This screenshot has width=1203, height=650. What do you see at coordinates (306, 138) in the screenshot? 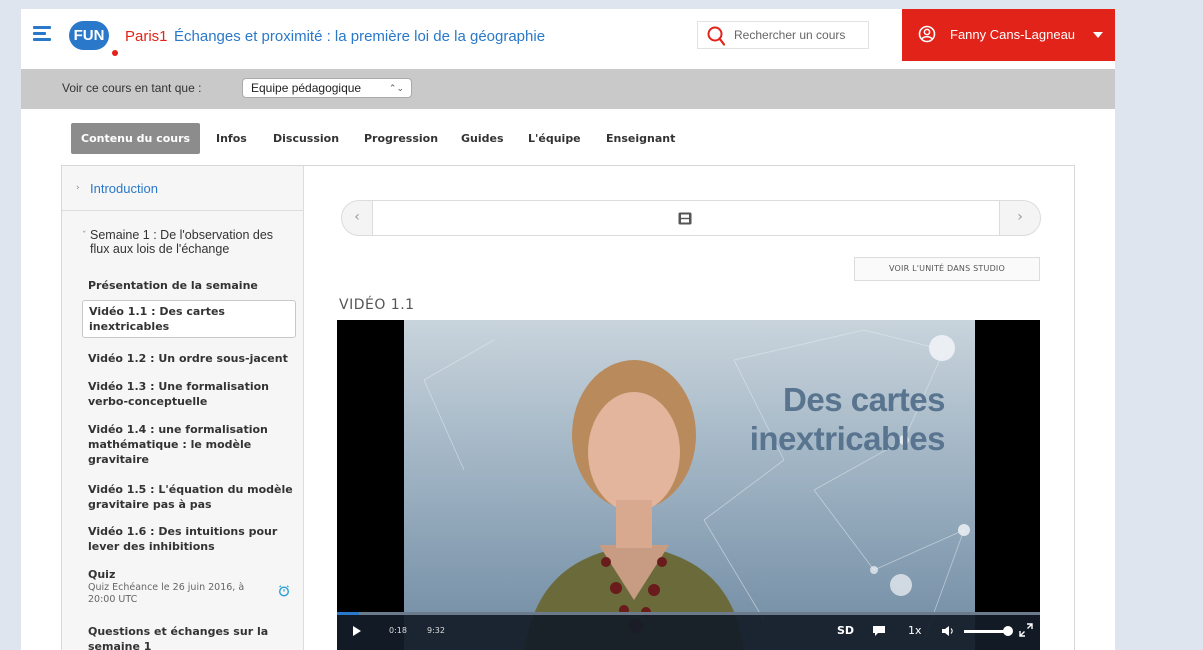
I see `tab-discussion: Discussion` at bounding box center [306, 138].